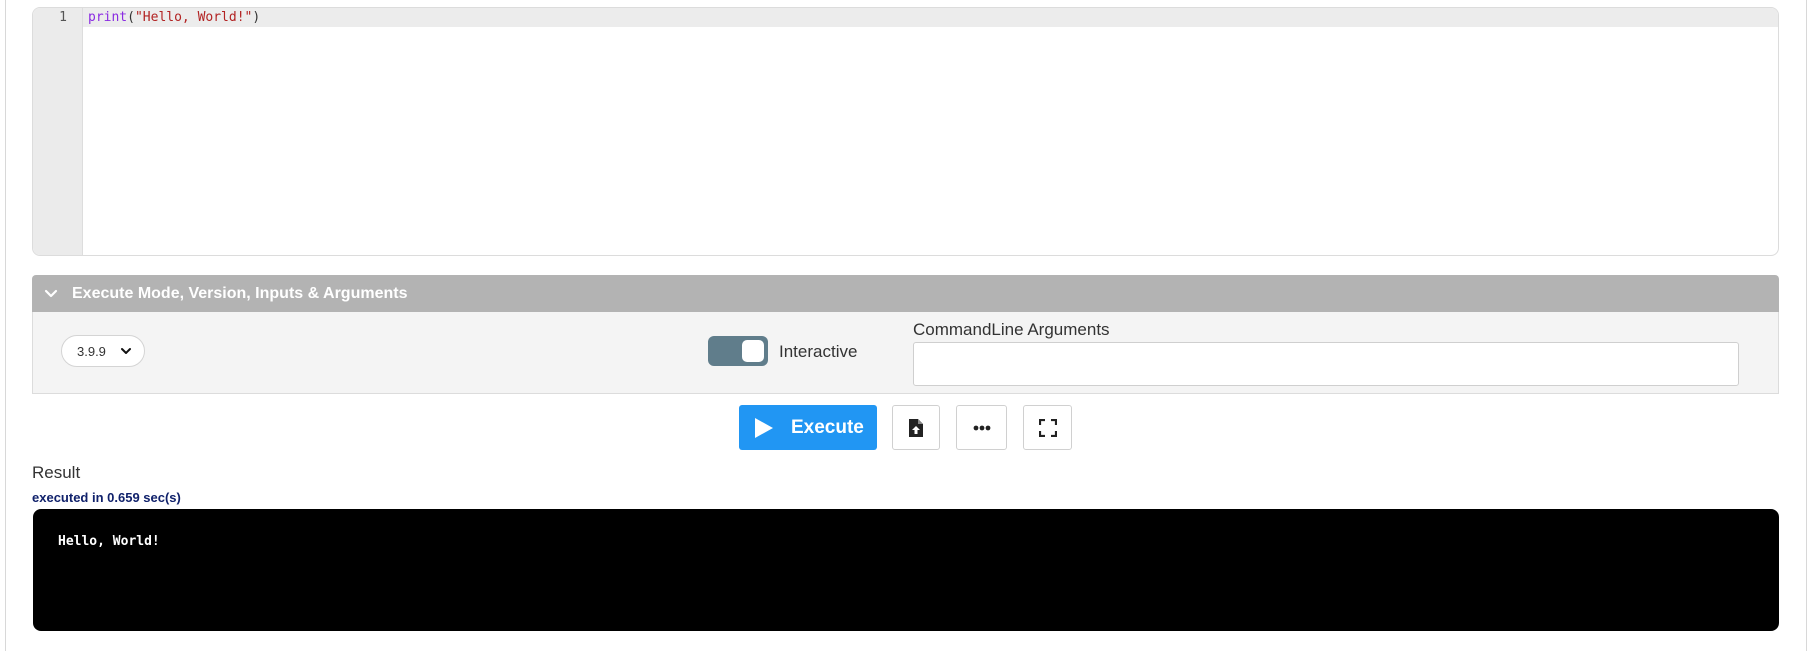 The image size is (1809, 651). I want to click on more-options-icon, so click(981, 427).